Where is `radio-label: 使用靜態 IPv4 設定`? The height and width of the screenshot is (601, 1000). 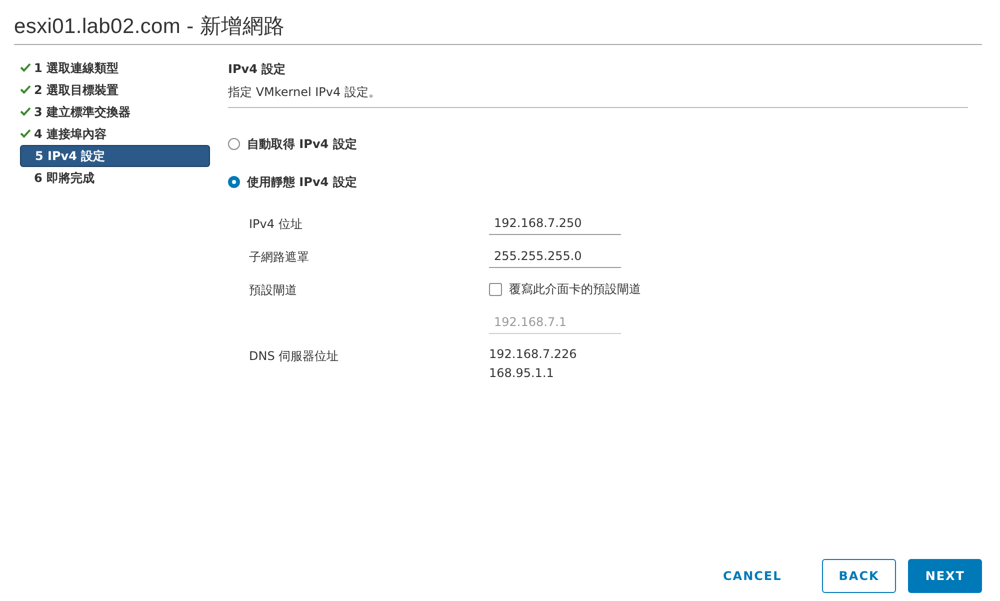 radio-label: 使用靜態 IPv4 設定 is located at coordinates (302, 182).